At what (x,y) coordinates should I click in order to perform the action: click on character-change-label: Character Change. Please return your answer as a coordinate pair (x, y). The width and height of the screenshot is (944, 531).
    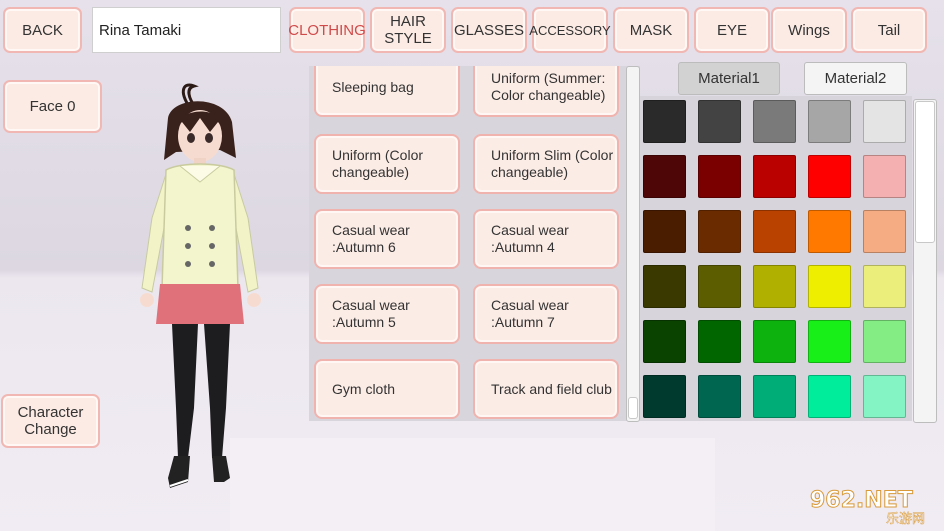
    Looking at the image, I should click on (50, 421).